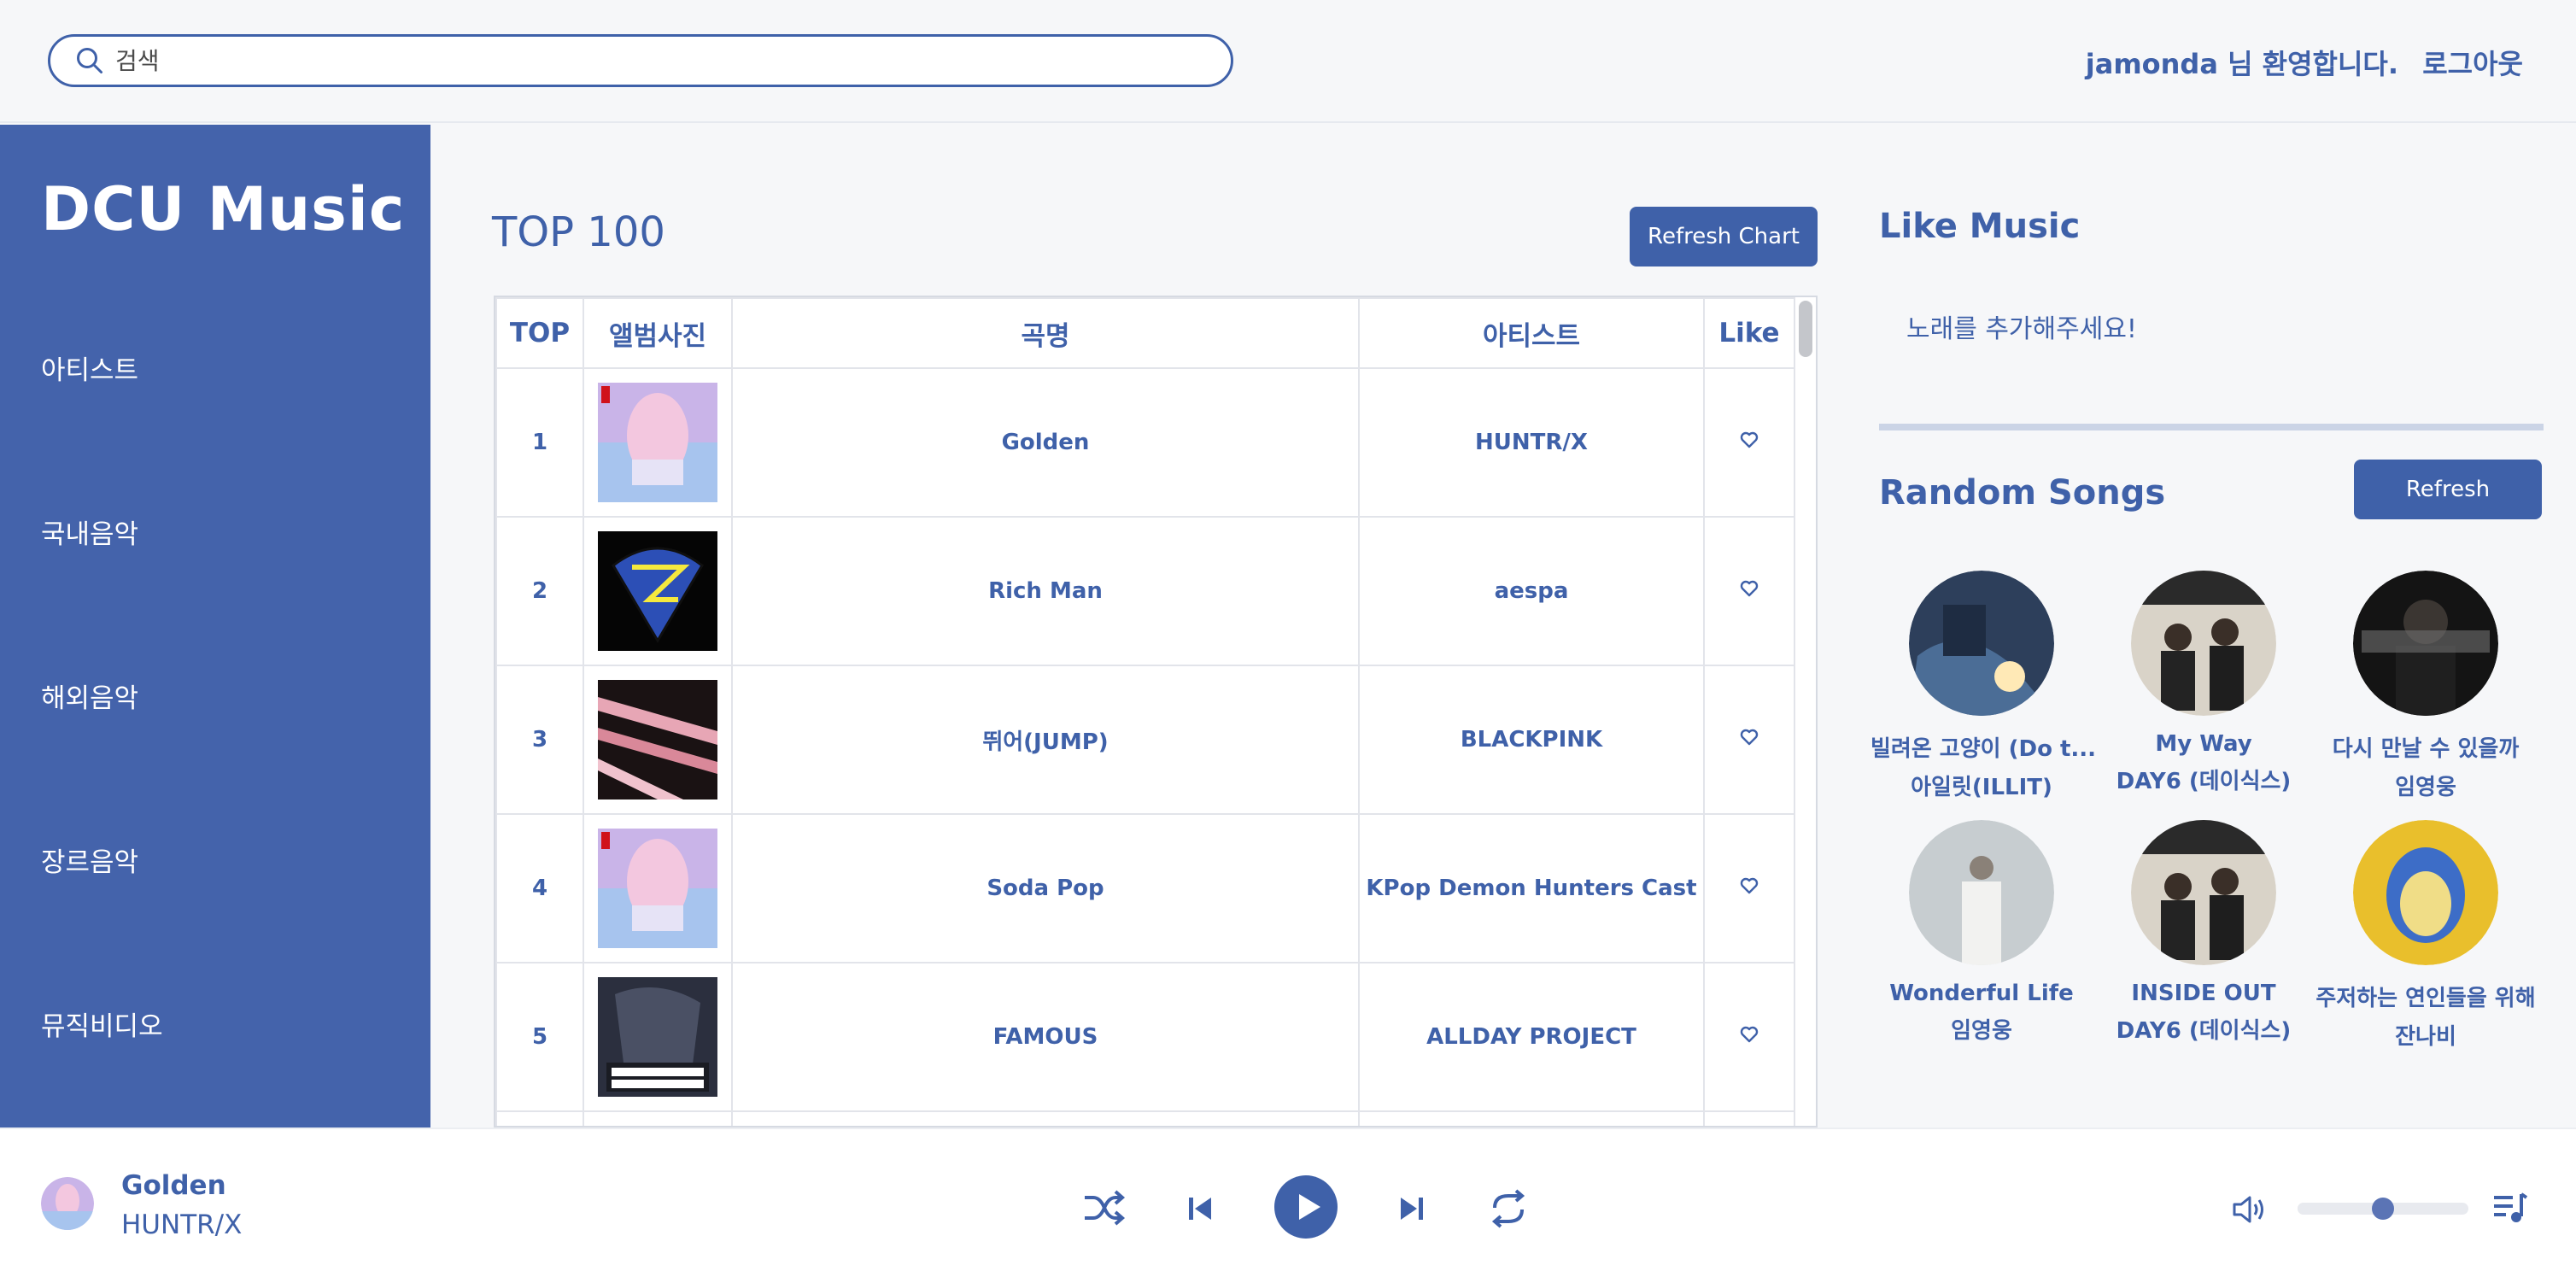 Image resolution: width=2576 pixels, height=1271 pixels. Describe the element at coordinates (89, 367) in the screenshot. I see `sidebar-item-artists: 아티스트` at that location.